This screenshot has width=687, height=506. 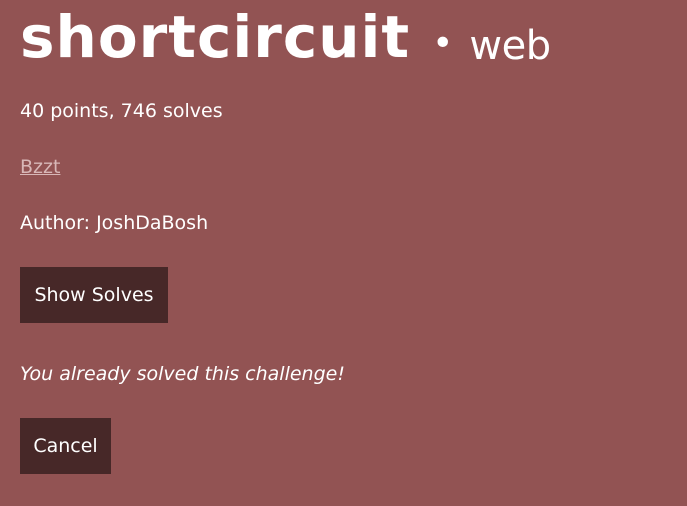 What do you see at coordinates (114, 223) in the screenshot?
I see `challenge-author: Author: JoshDaBosh` at bounding box center [114, 223].